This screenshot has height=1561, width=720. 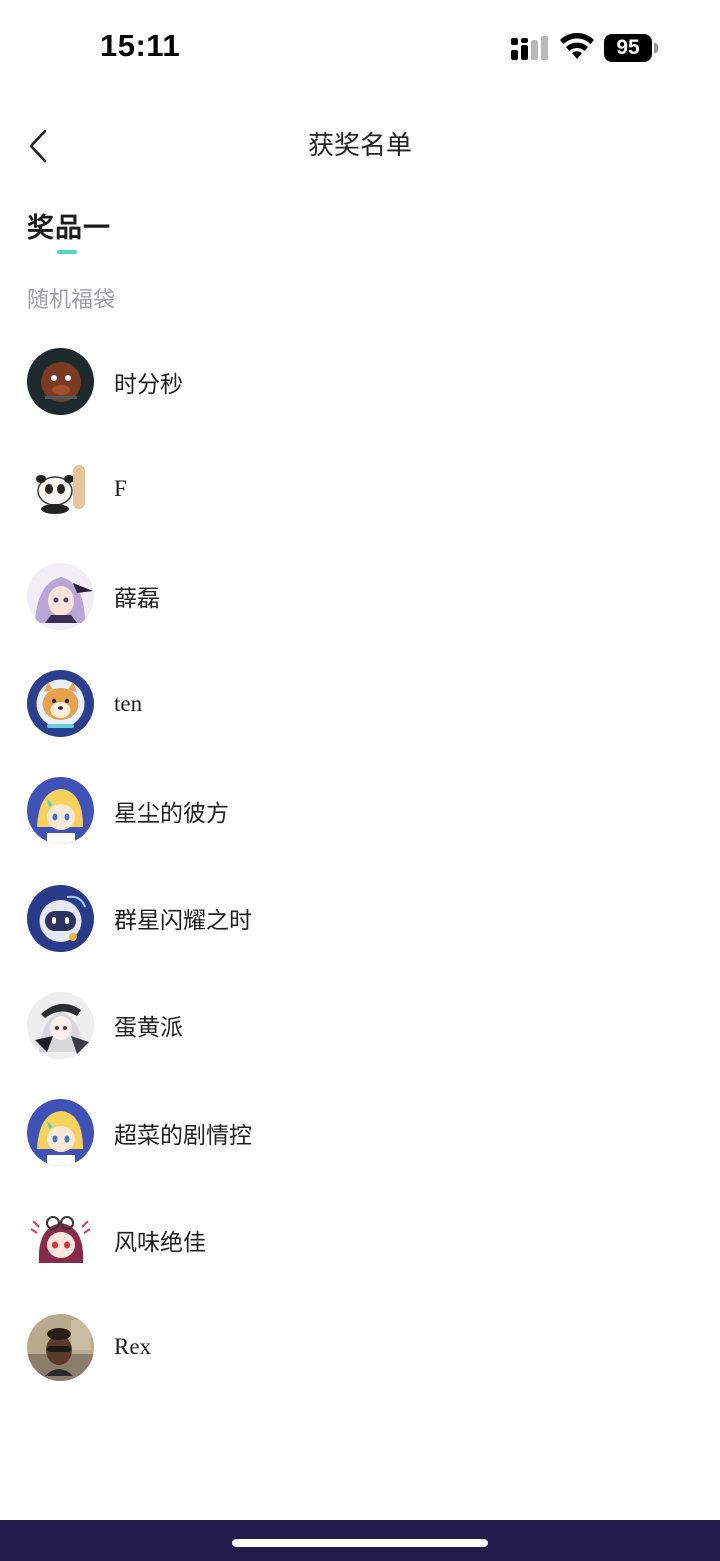 What do you see at coordinates (360, 917) in the screenshot?
I see `list-item: 群星闪耀之时` at bounding box center [360, 917].